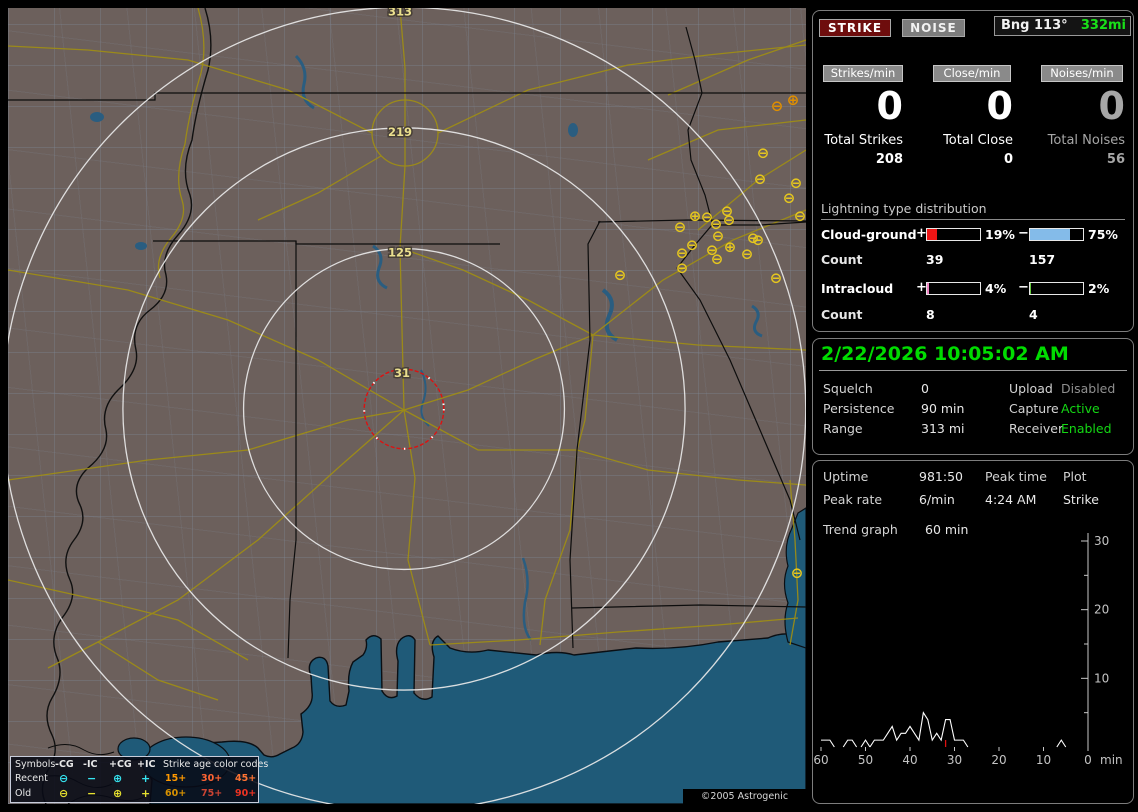 The image size is (1138, 812). Describe the element at coordinates (1086, 140) in the screenshot. I see `total-noises-label: Total Noises` at that location.